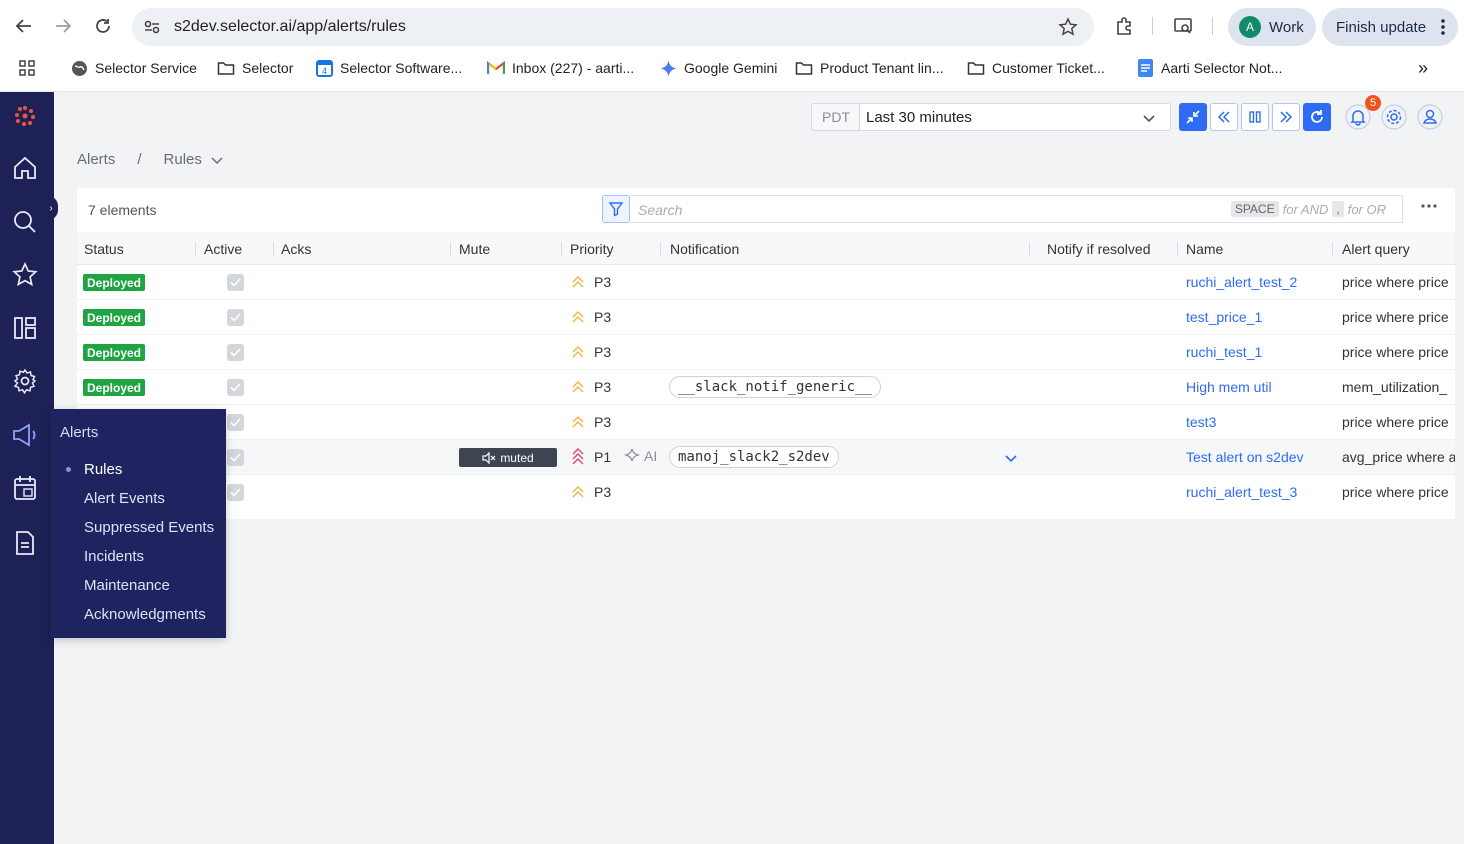  What do you see at coordinates (1390, 27) in the screenshot?
I see `finish-update-button: Finish update` at bounding box center [1390, 27].